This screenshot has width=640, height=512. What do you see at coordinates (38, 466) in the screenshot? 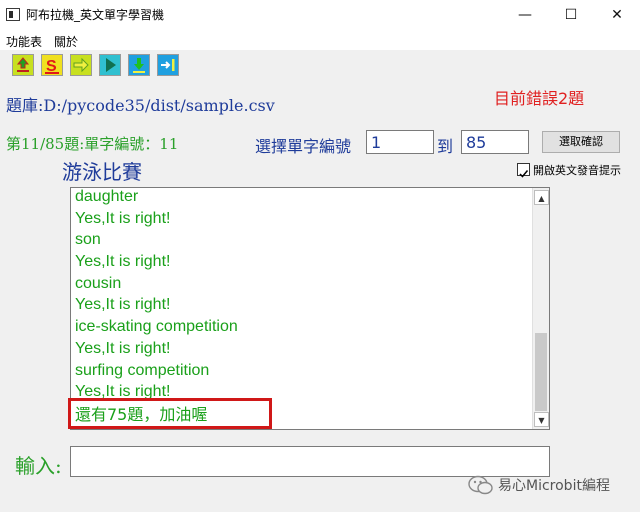
I see `input-label: 輸入:` at bounding box center [38, 466].